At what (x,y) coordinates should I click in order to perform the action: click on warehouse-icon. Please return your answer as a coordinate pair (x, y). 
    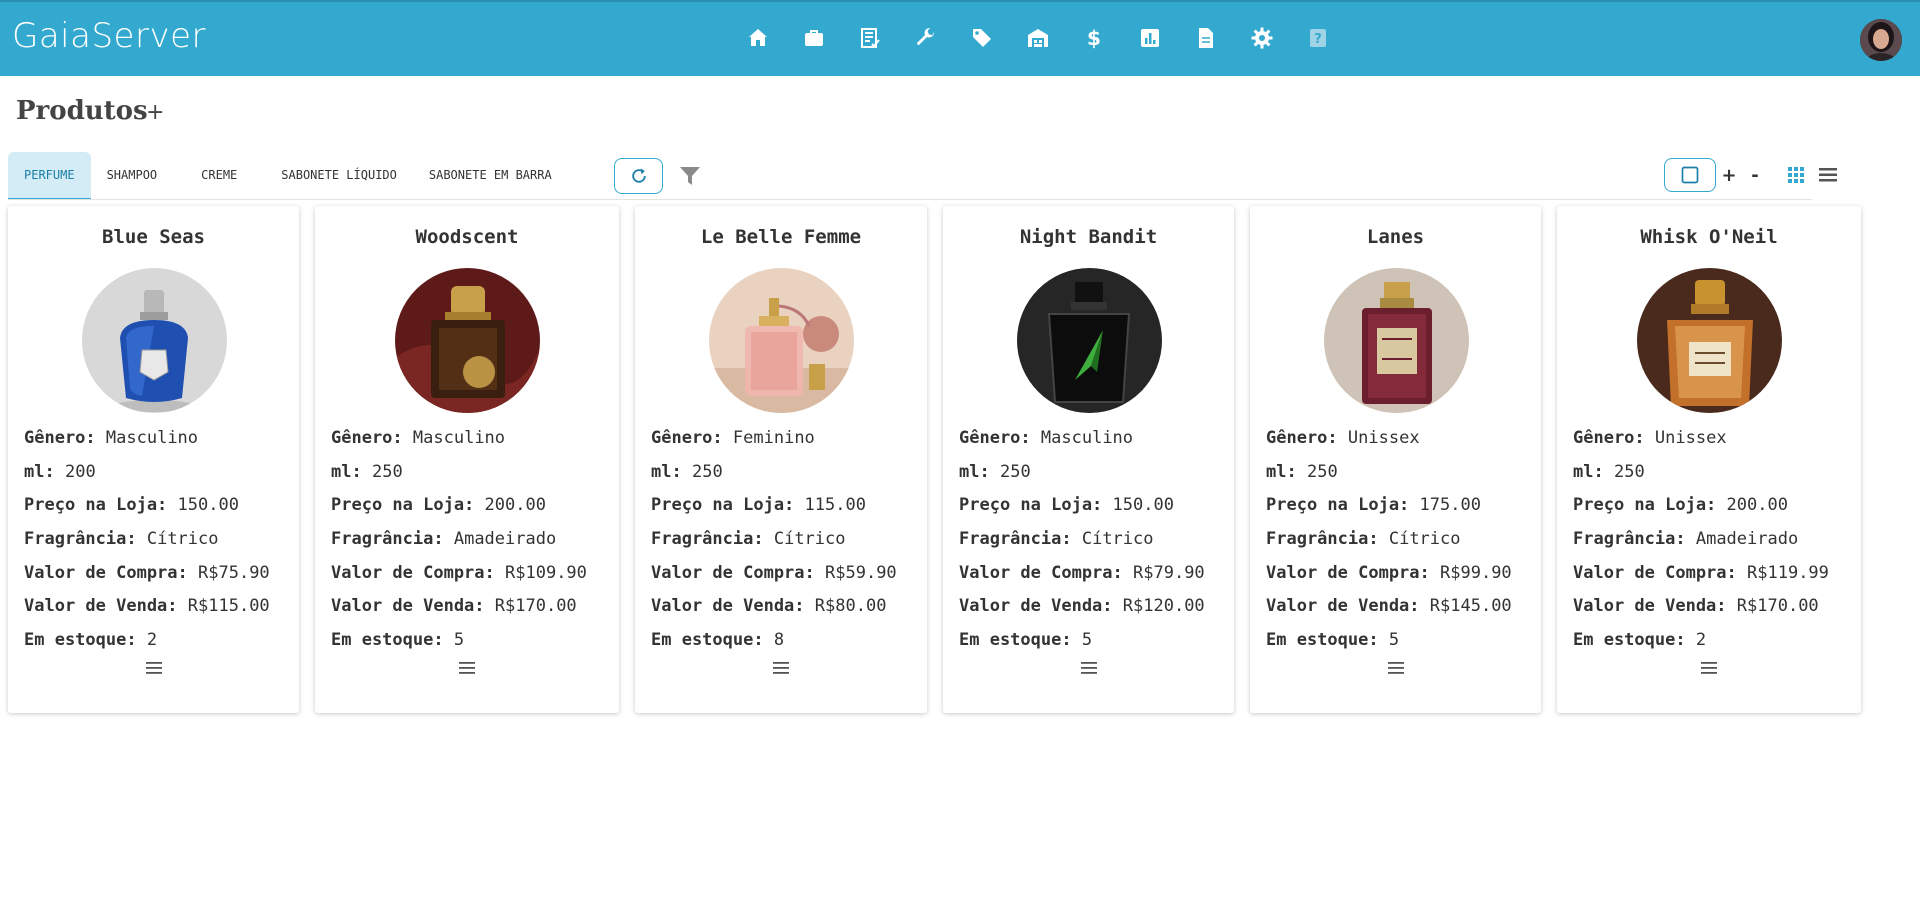
    Looking at the image, I should click on (1038, 38).